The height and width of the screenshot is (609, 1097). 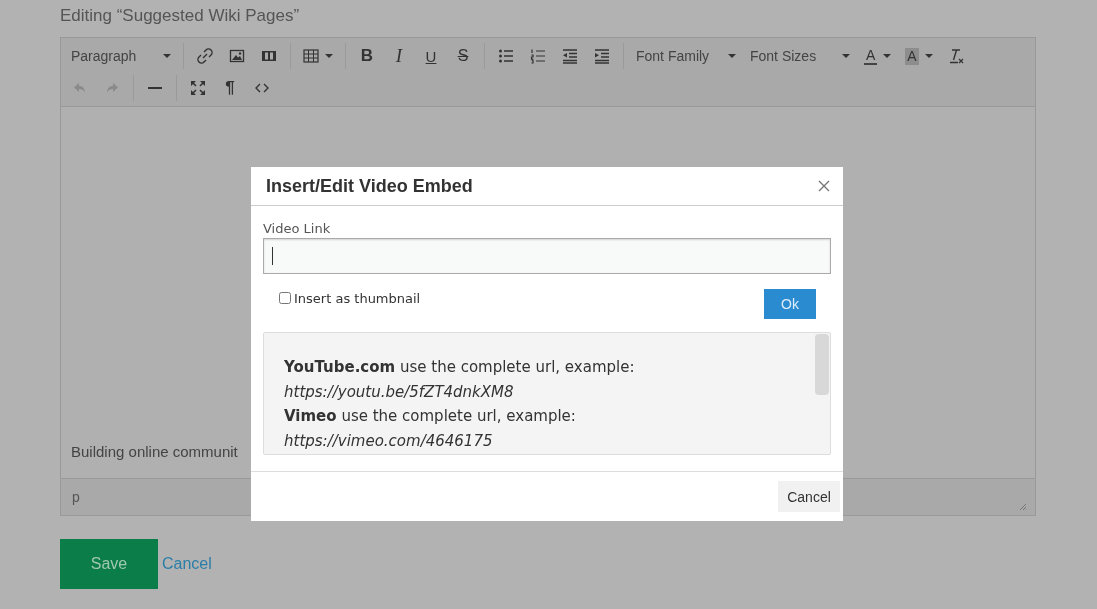 I want to click on text-color-button: A, so click(x=878, y=56).